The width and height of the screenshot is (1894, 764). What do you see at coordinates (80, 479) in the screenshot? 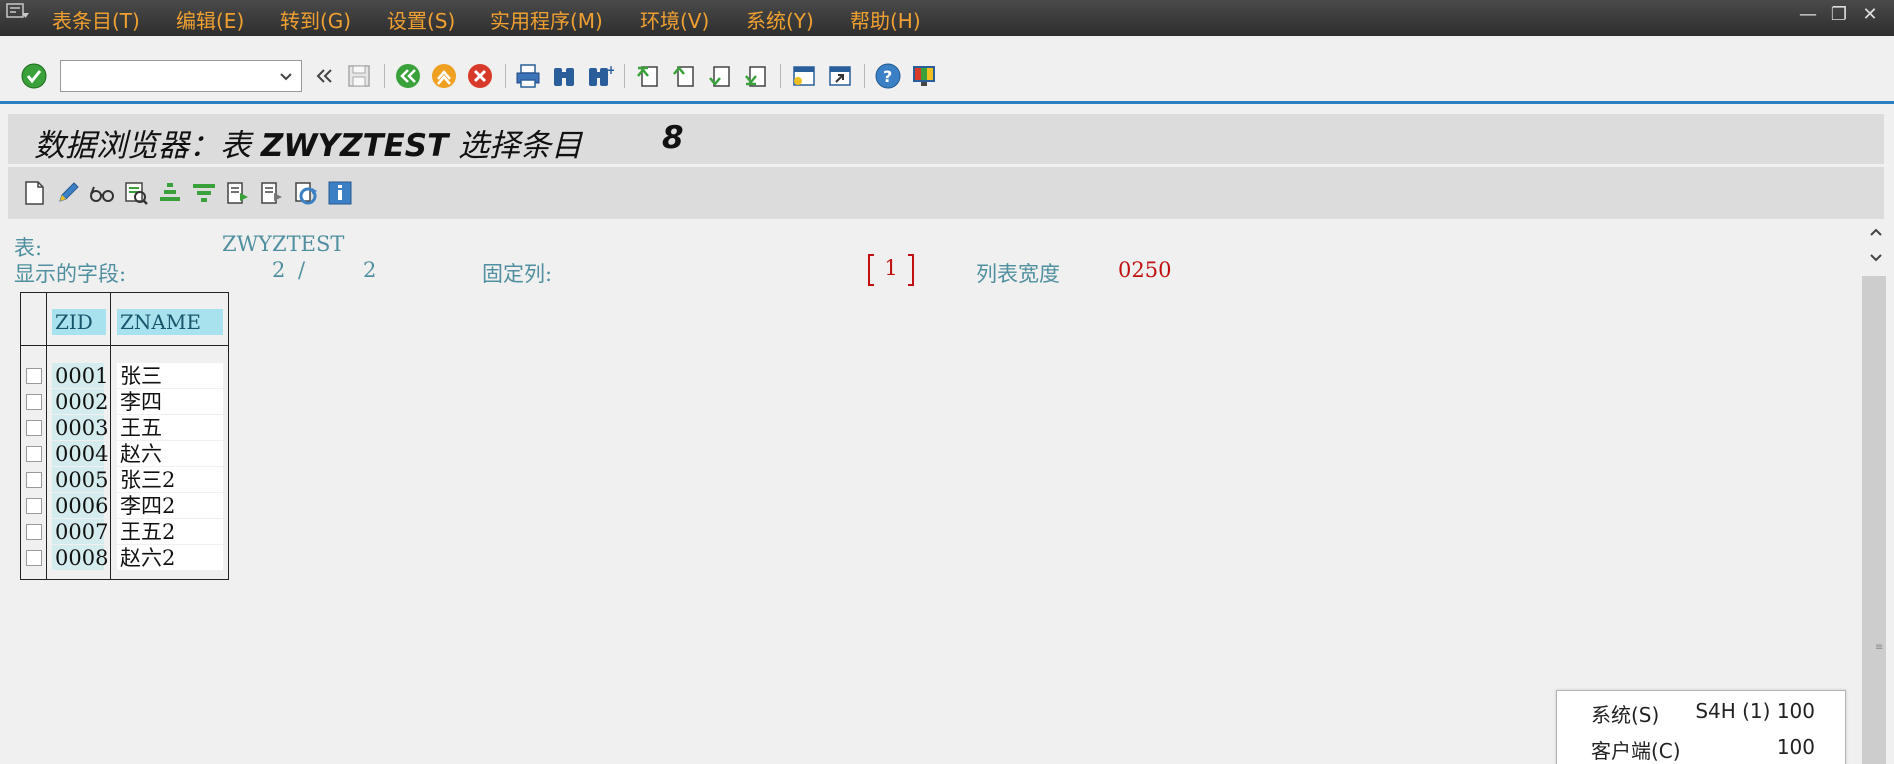
I see `cell-zid: 0005` at bounding box center [80, 479].